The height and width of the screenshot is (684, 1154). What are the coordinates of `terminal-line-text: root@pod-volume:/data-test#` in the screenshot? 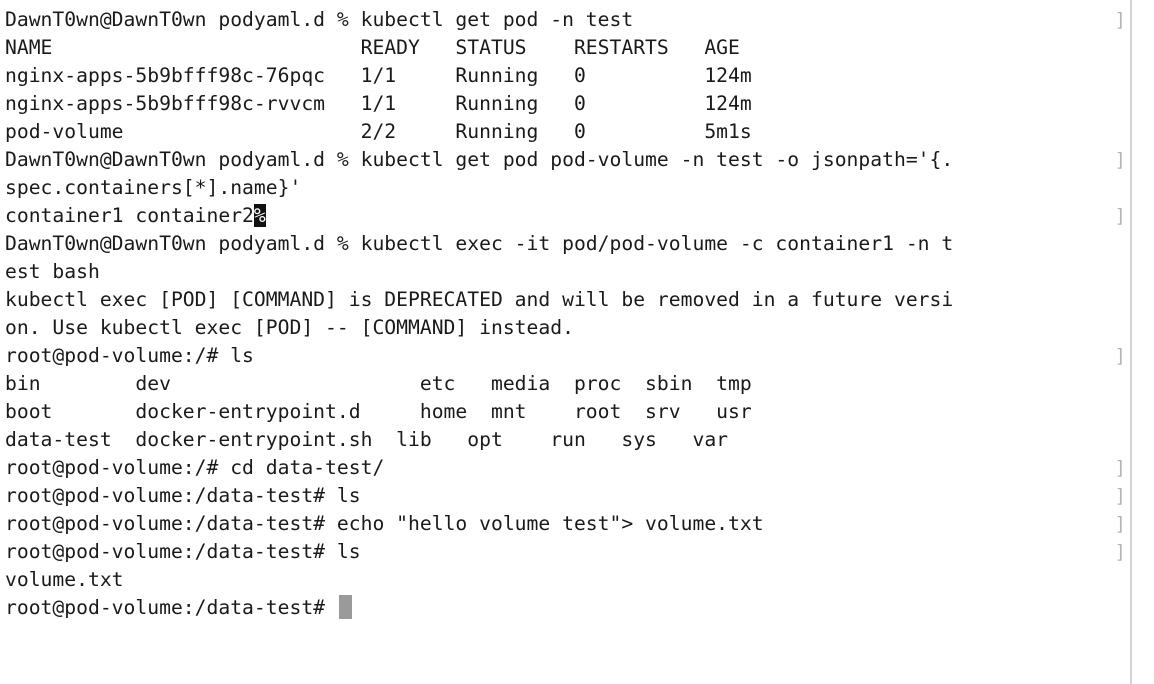 It's located at (171, 607).